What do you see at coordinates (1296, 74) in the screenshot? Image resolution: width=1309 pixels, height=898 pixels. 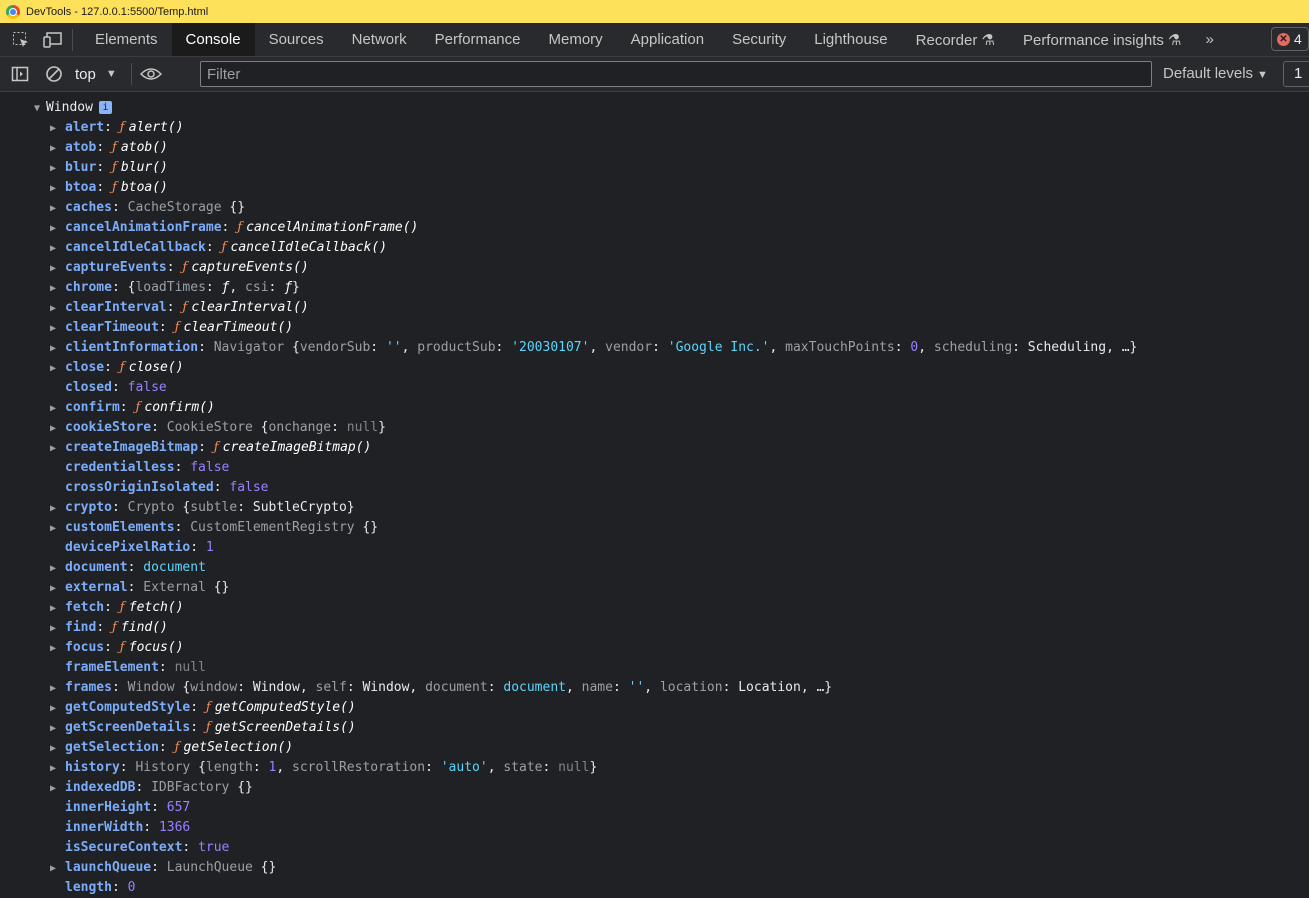 I see `issues-counter: 1` at bounding box center [1296, 74].